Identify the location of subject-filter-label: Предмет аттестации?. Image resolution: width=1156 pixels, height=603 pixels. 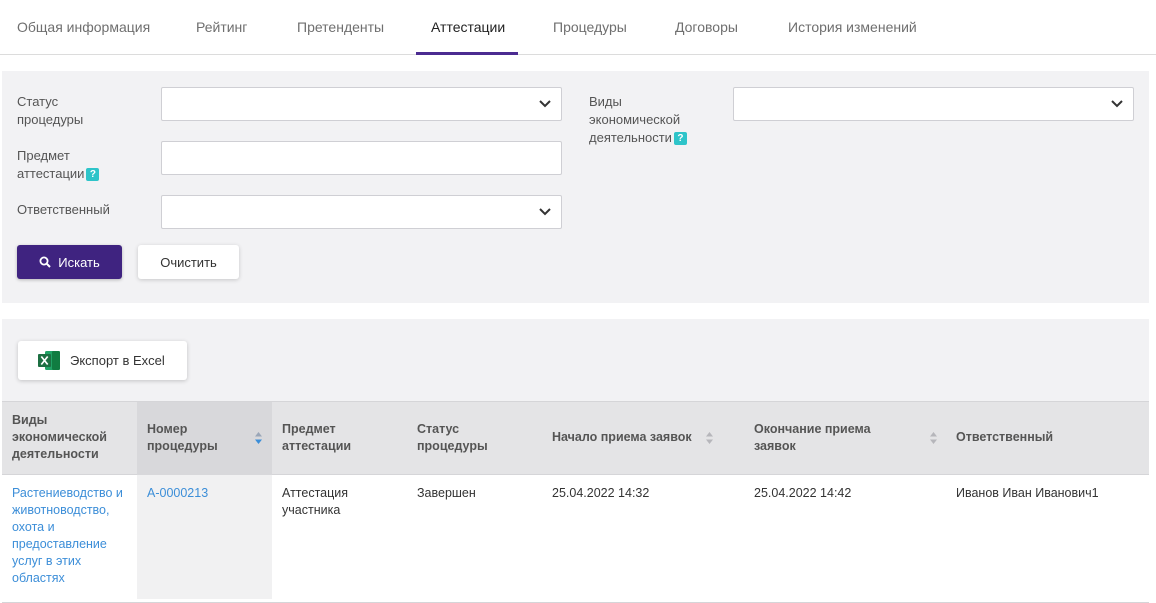
(67, 165).